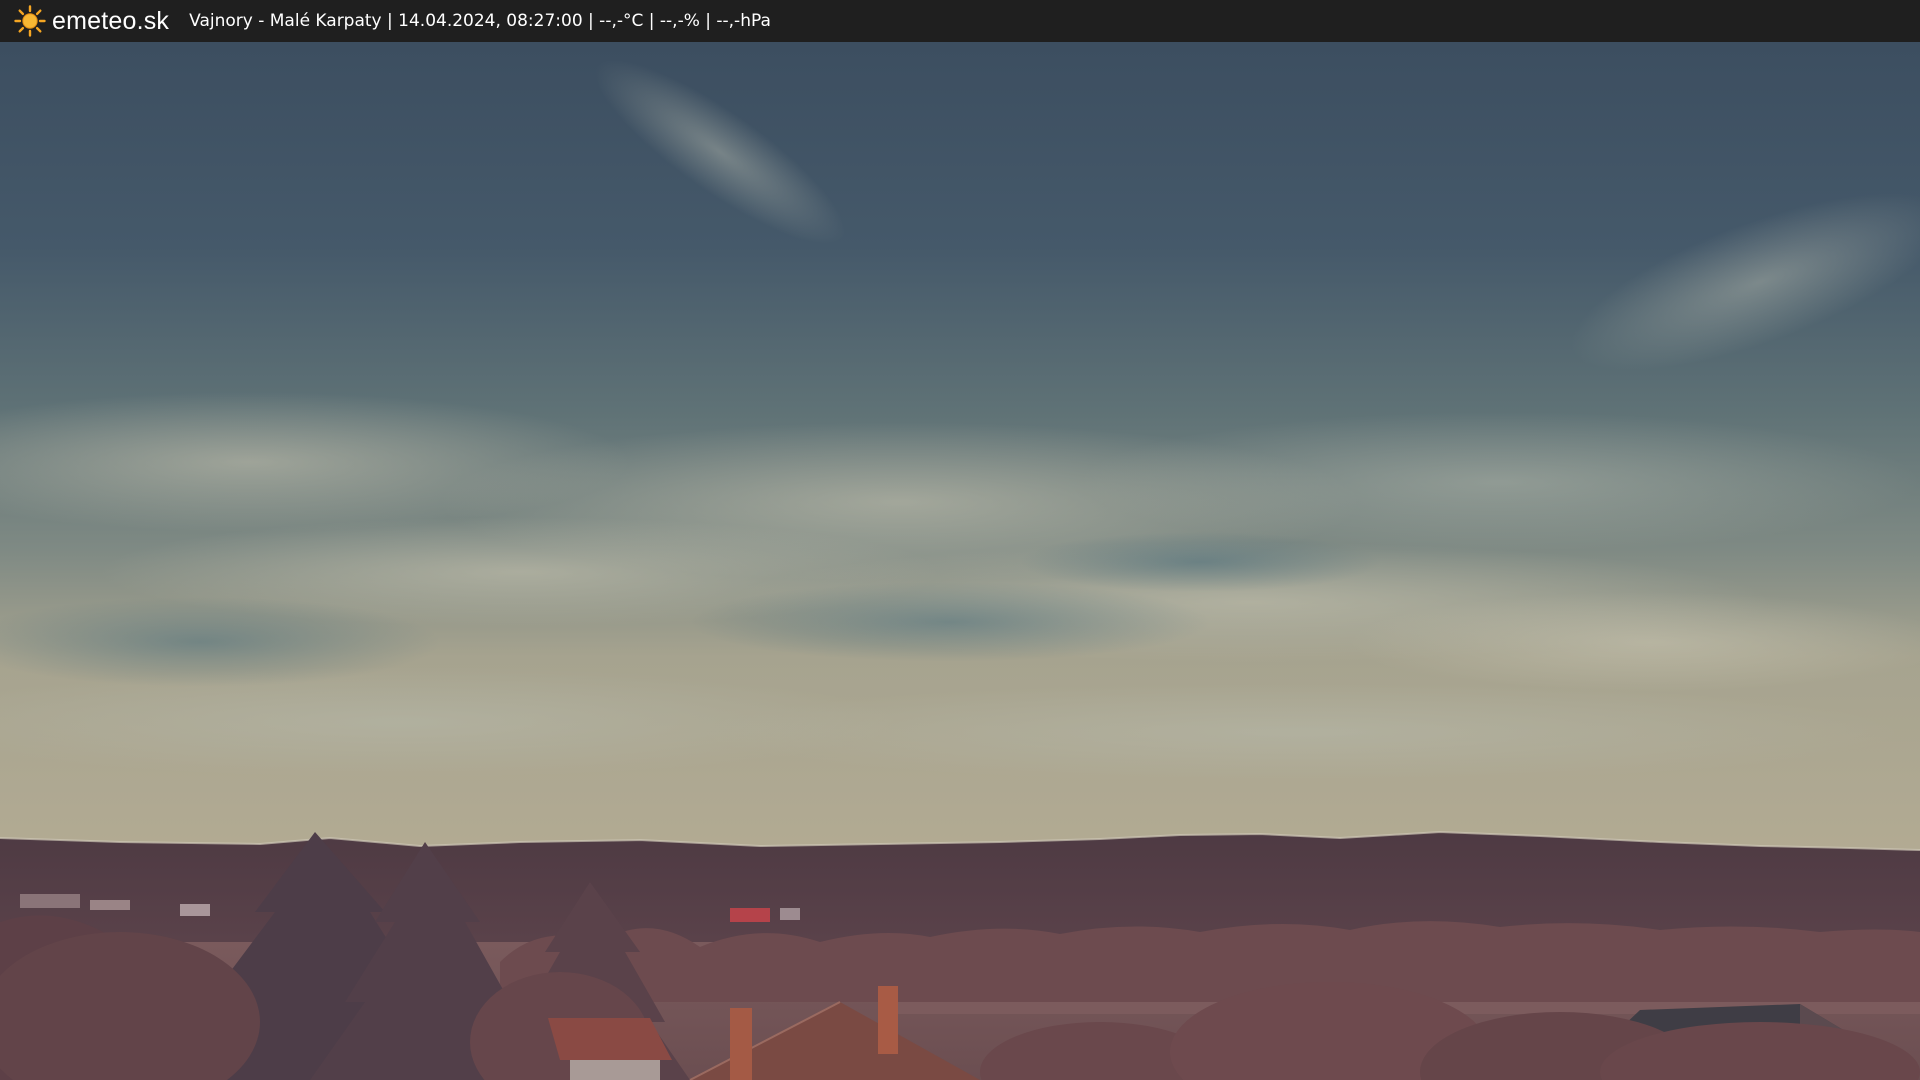 Image resolution: width=1920 pixels, height=1080 pixels. Describe the element at coordinates (30, 21) in the screenshot. I see `sun-icon` at that location.